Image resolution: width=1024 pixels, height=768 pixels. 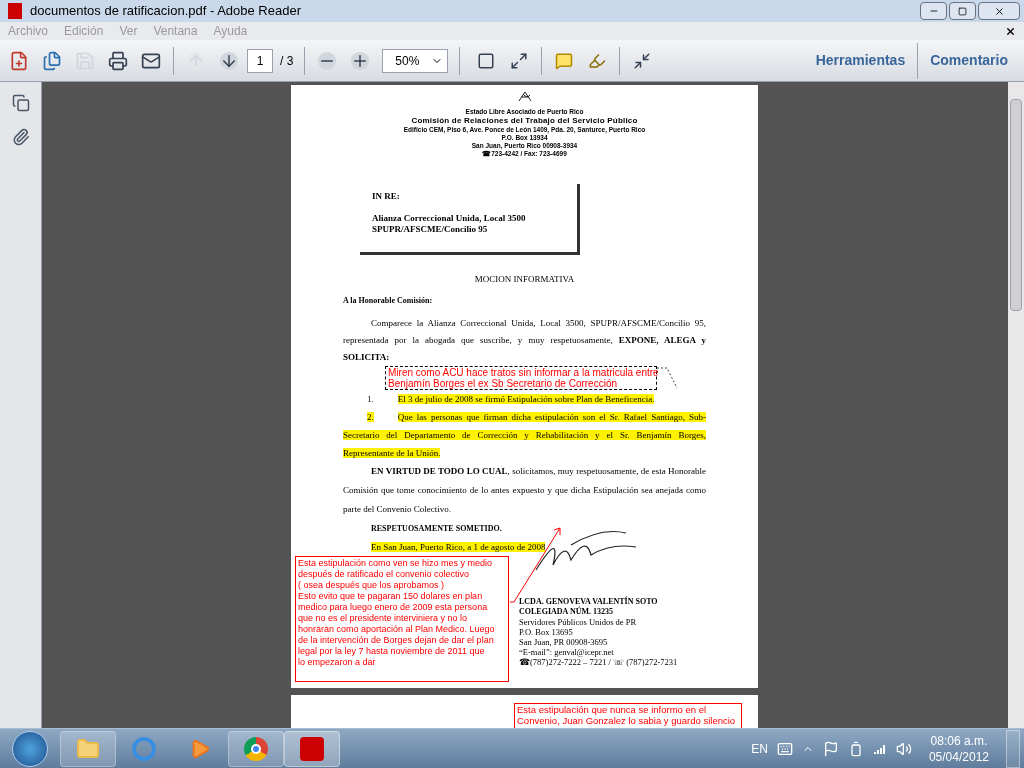 What do you see at coordinates (503, 383) in the screenshot?
I see `comment-text: Benjamín Borges el ex Sb Secretario de Corrección` at bounding box center [503, 383].